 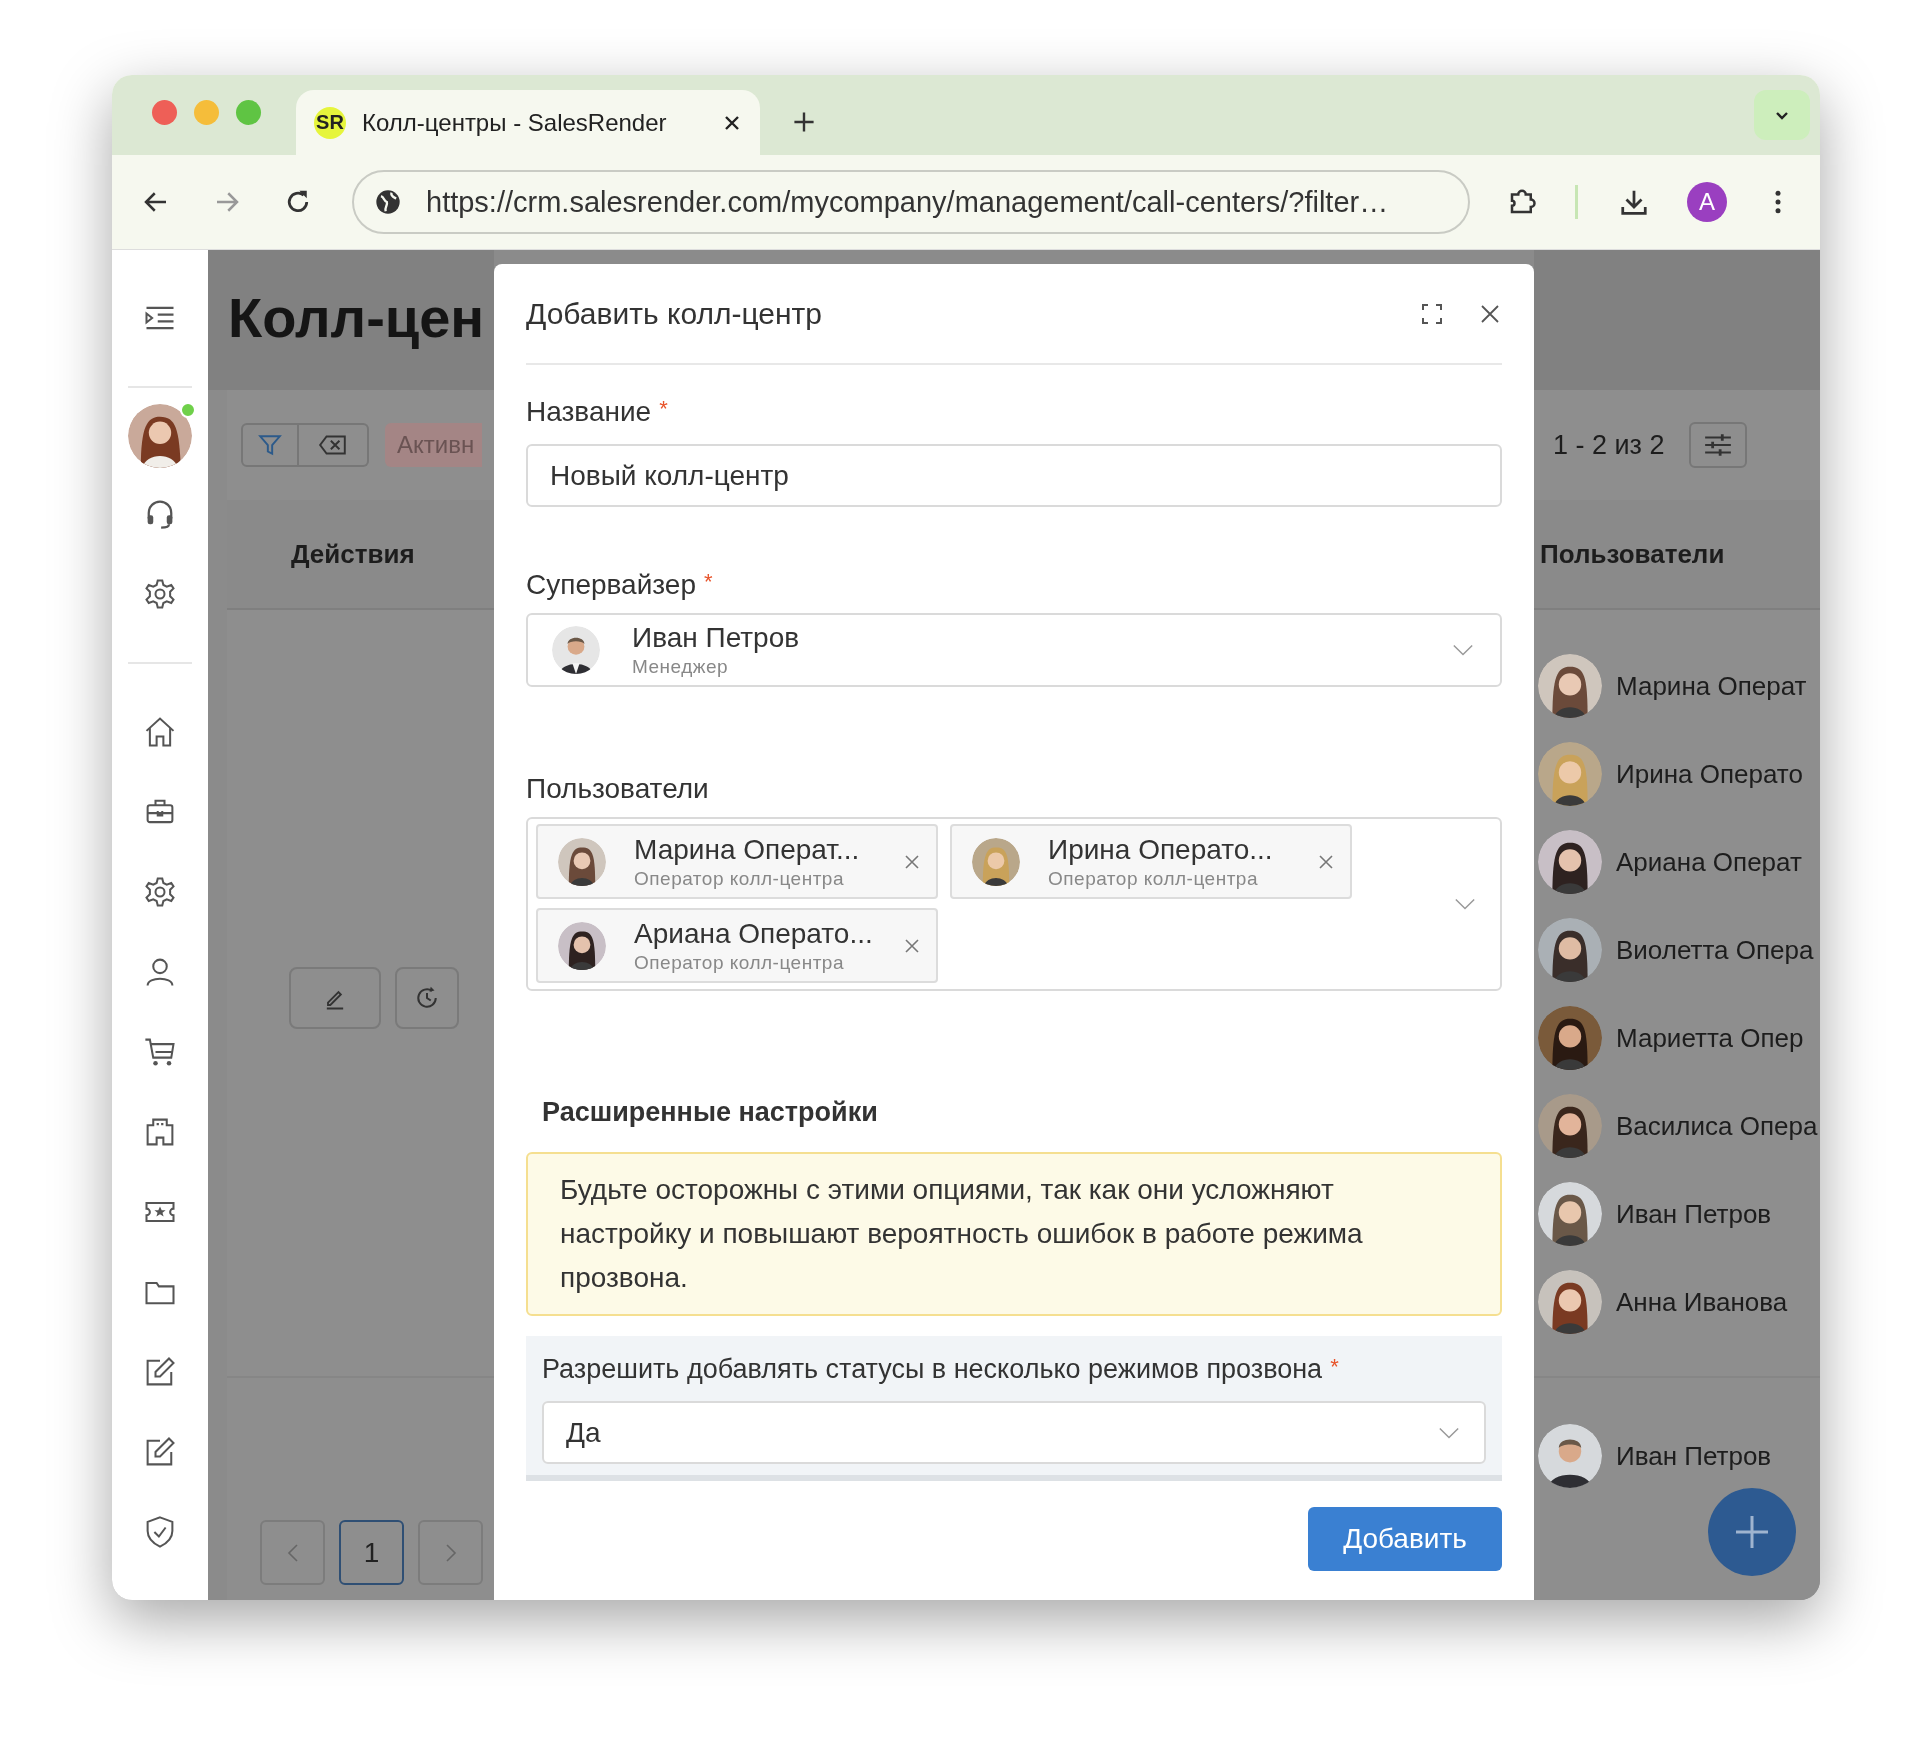 I want to click on column-header: Действия, so click(x=352, y=554).